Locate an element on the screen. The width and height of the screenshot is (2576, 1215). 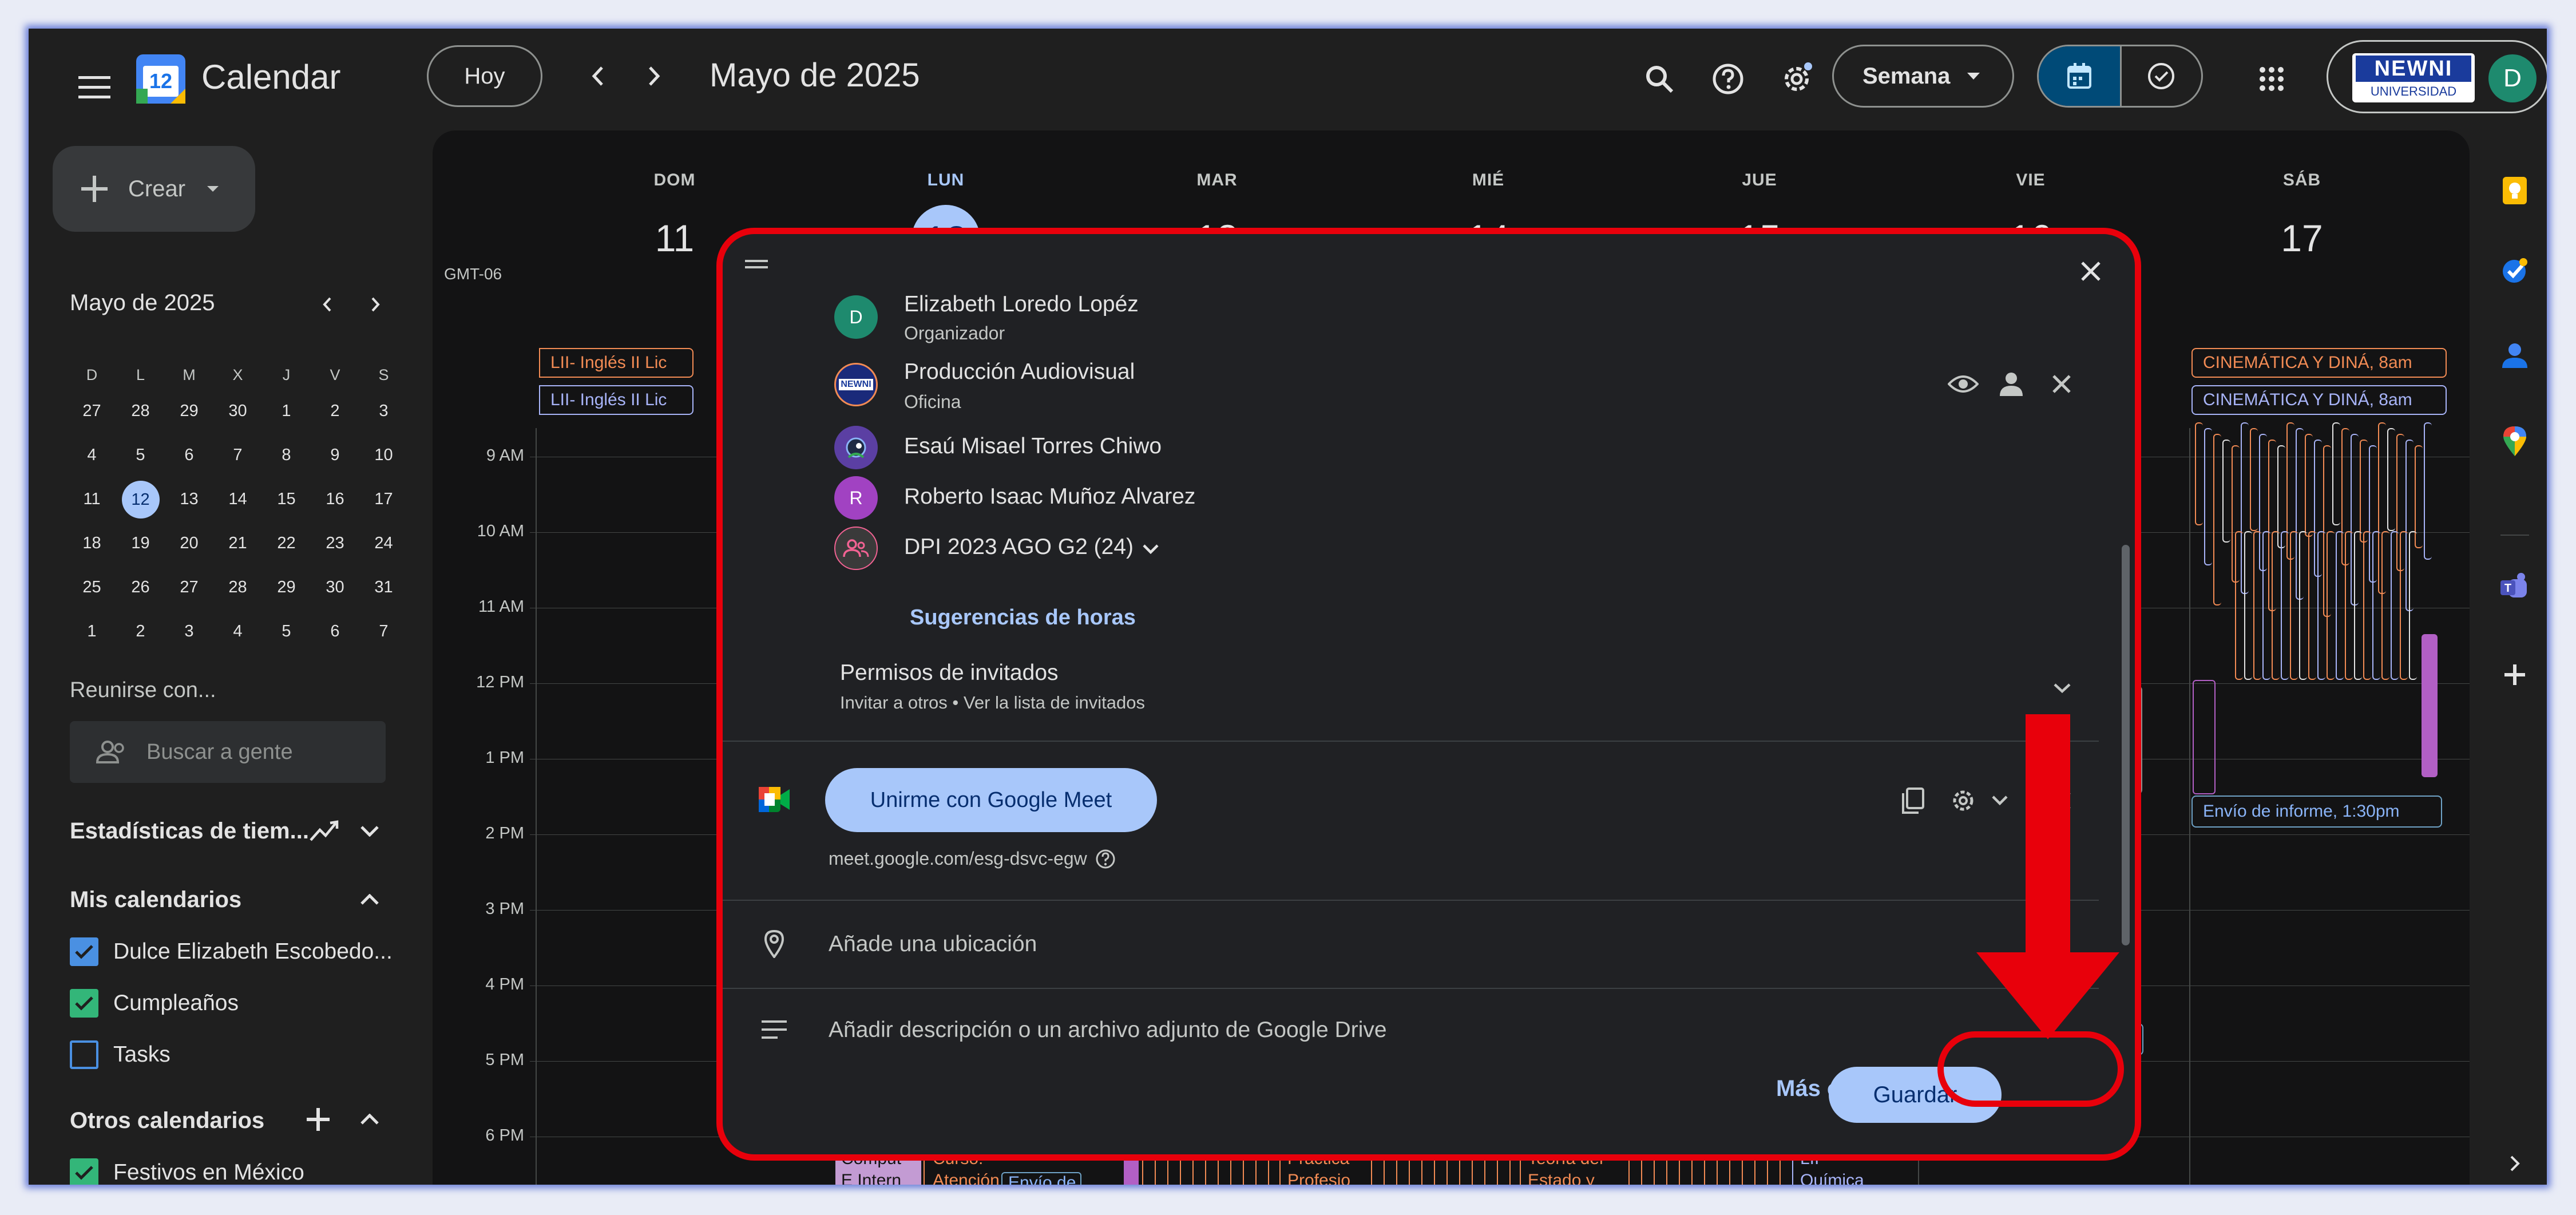
account-avatar: D is located at coordinates (2513, 78).